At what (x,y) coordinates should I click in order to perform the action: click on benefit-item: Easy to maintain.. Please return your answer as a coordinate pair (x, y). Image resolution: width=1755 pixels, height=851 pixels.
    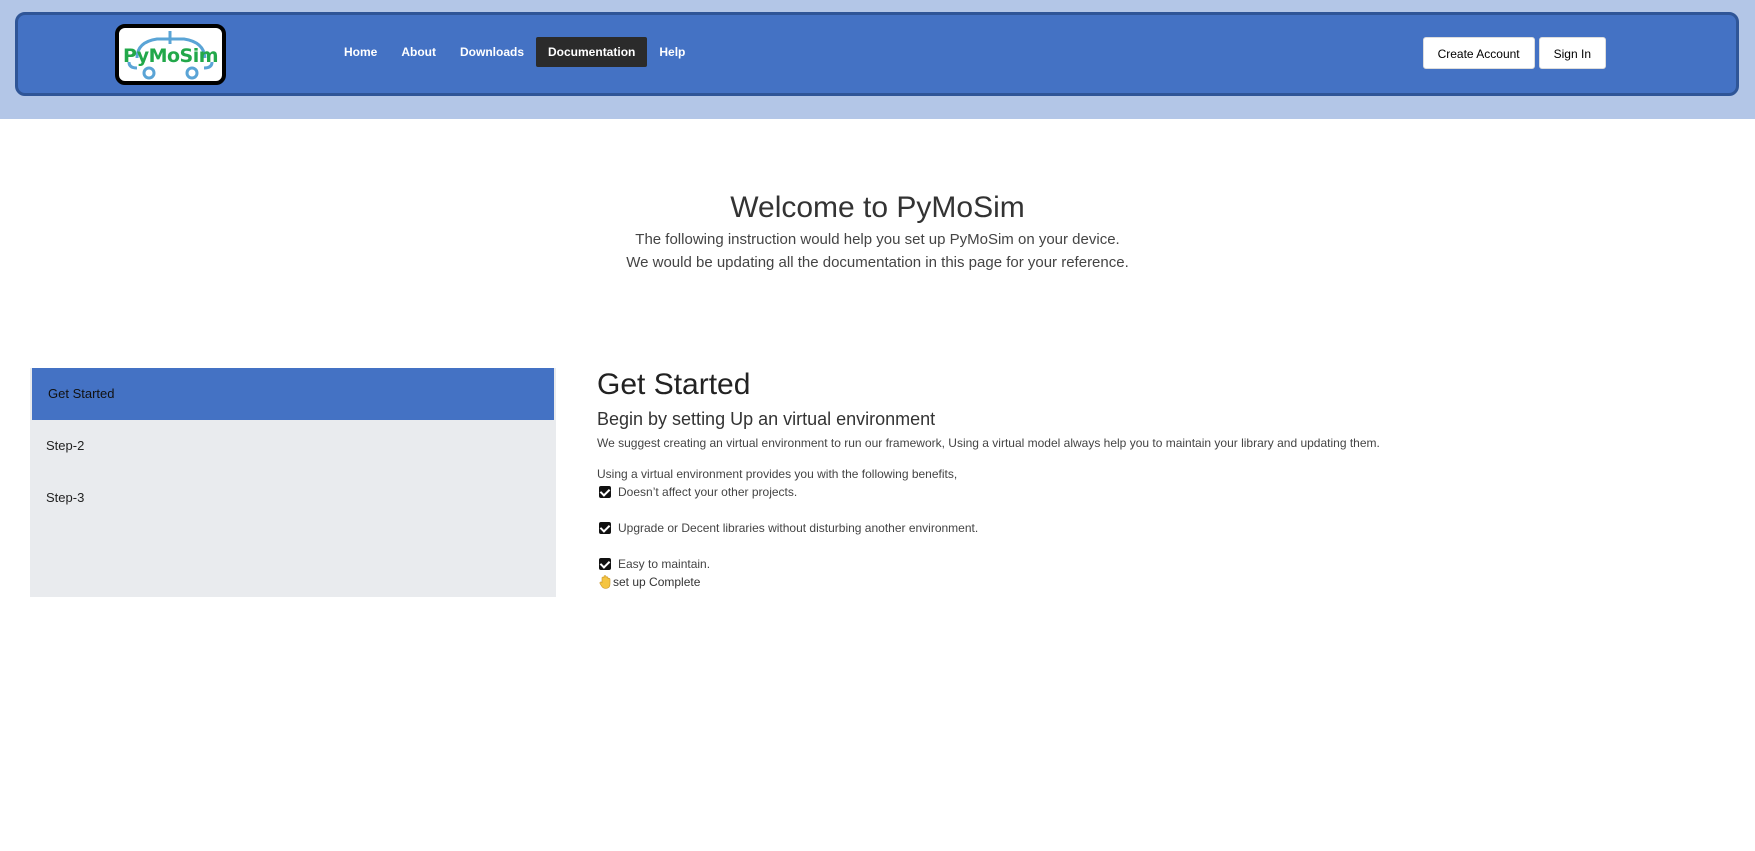
    Looking at the image, I should click on (1097, 564).